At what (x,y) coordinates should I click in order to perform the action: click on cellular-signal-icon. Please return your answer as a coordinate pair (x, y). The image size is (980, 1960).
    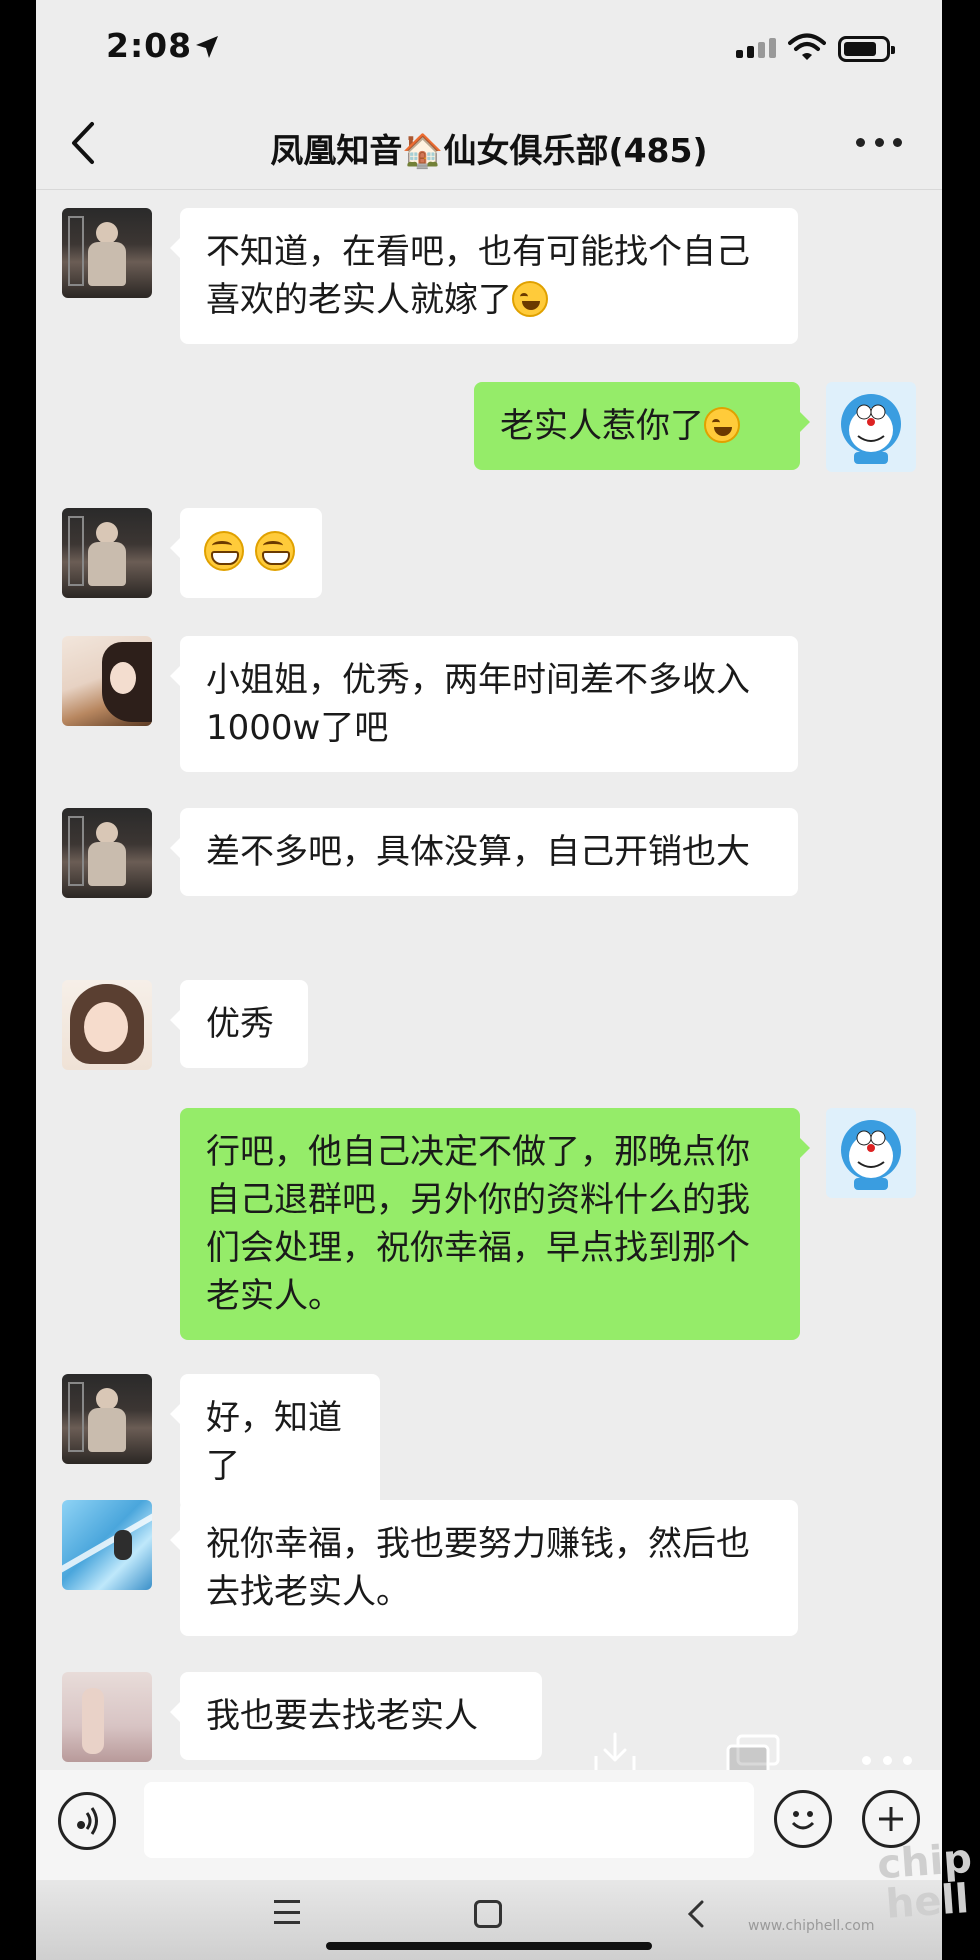
    Looking at the image, I should click on (756, 48).